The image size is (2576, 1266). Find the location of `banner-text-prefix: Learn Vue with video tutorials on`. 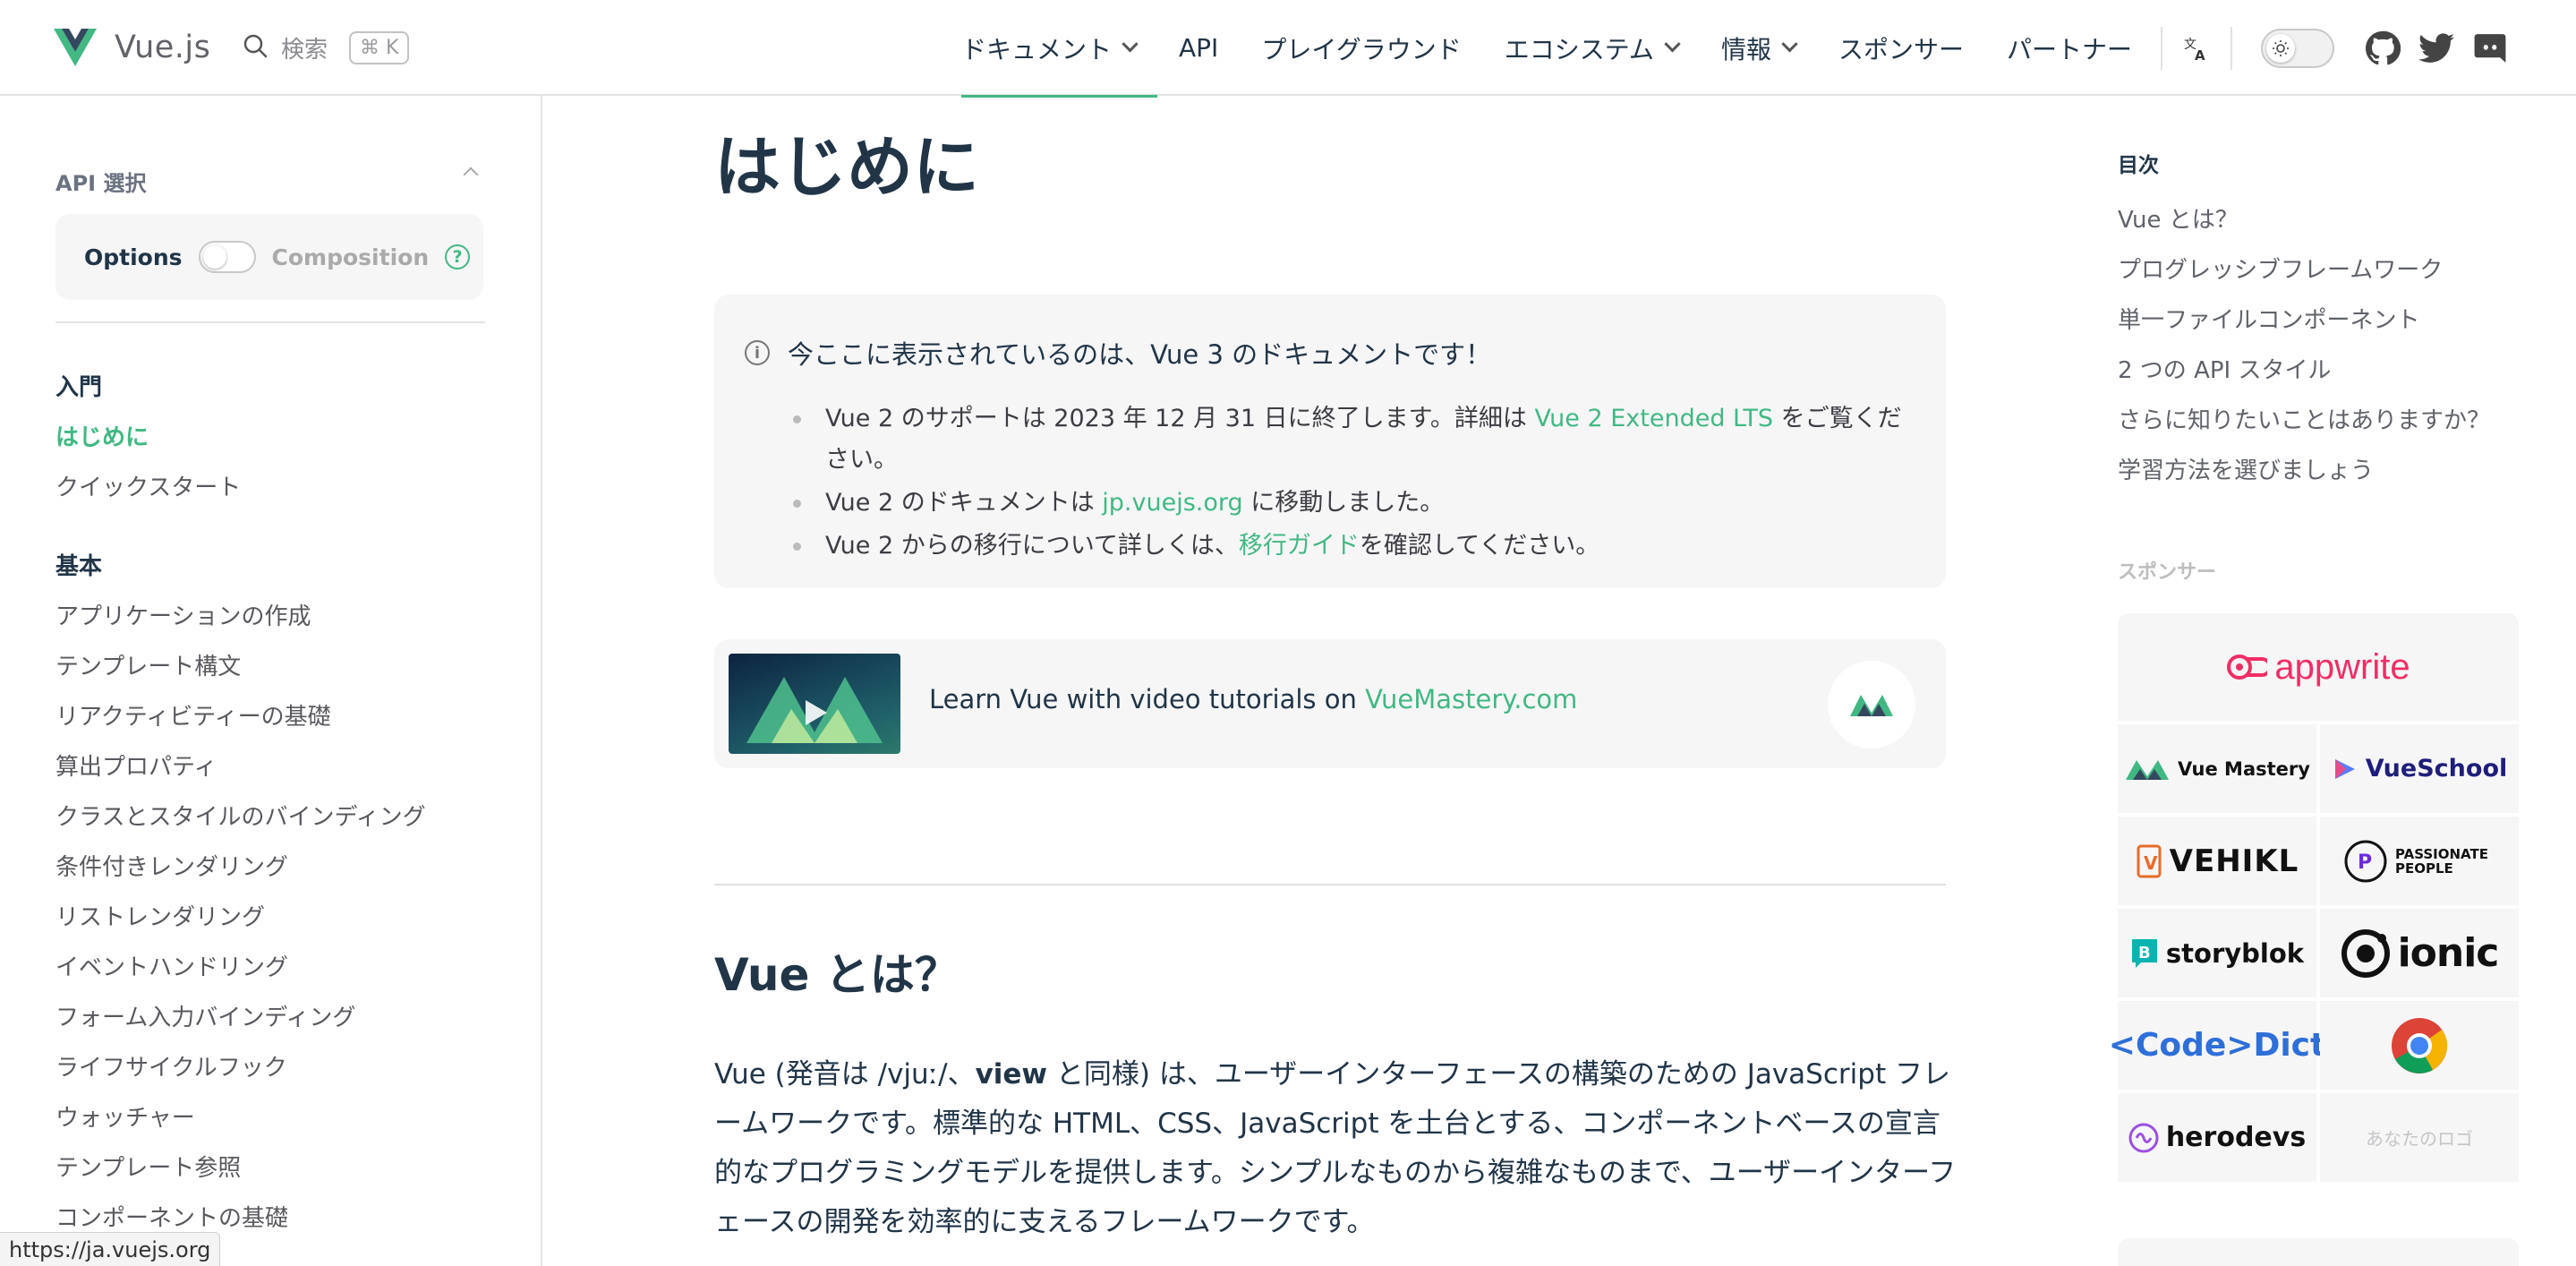

banner-text-prefix: Learn Vue with video tutorials on is located at coordinates (1147, 699).